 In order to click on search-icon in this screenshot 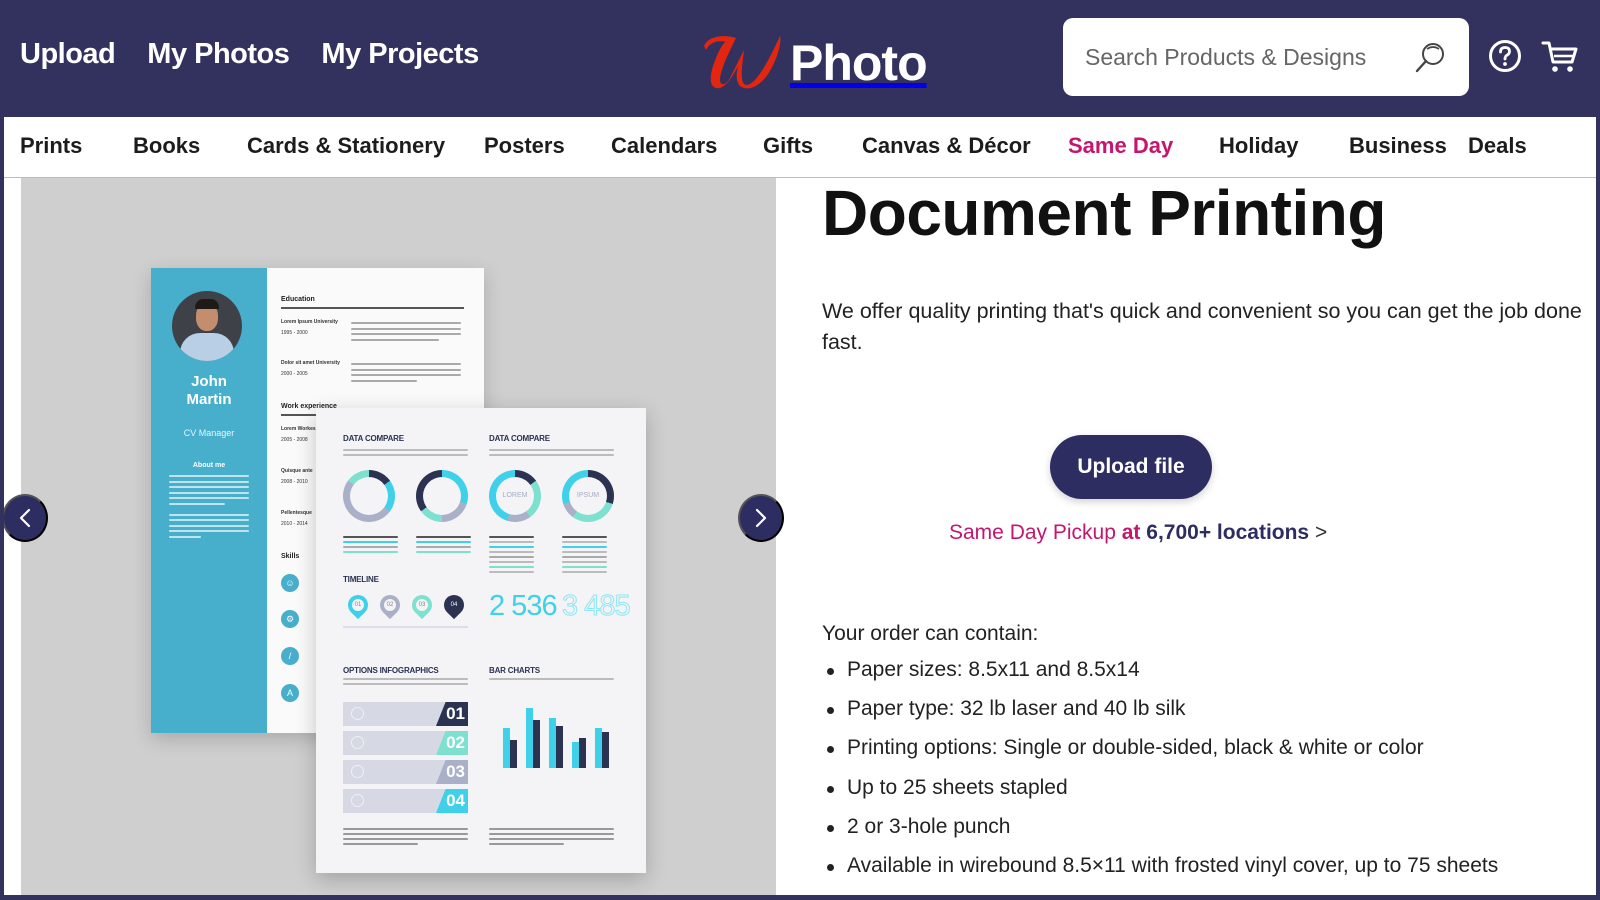, I will do `click(1430, 57)`.